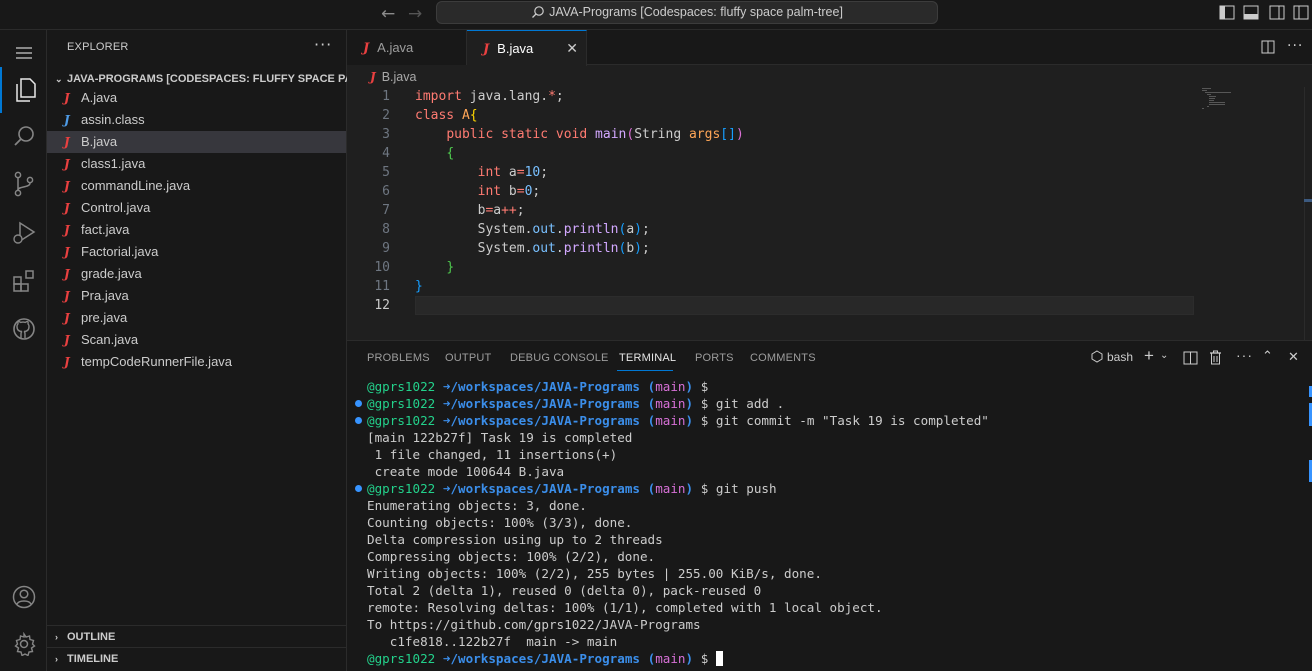 The height and width of the screenshot is (671, 1312). Describe the element at coordinates (196, 98) in the screenshot. I see `file-item-a-java: J A.java` at that location.